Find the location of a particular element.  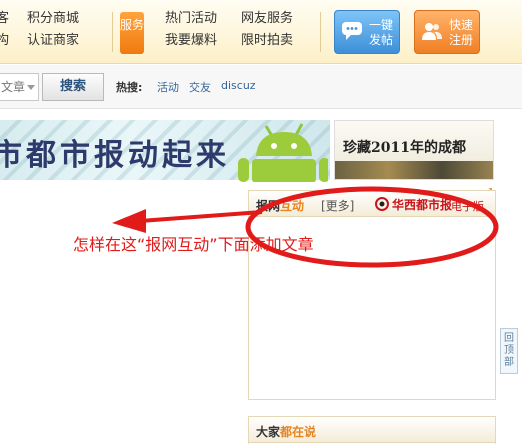

panel-header: 报网互动 [更多] 华西都市报 电子版 is located at coordinates (372, 204).